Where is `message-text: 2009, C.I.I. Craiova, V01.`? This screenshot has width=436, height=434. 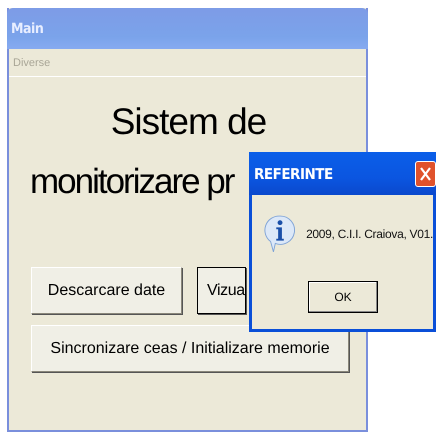
message-text: 2009, C.I.I. Craiova, V01. is located at coordinates (369, 234).